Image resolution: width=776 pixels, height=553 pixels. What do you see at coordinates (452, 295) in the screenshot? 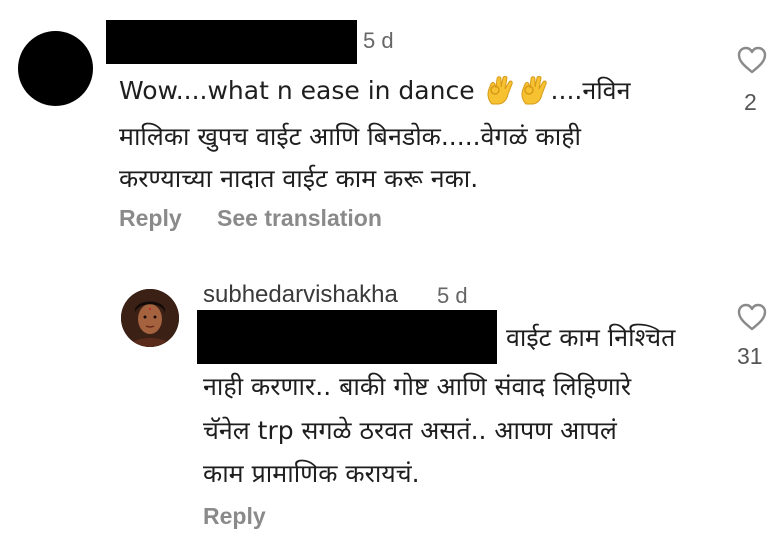
I see `comment-time: 5 d` at bounding box center [452, 295].